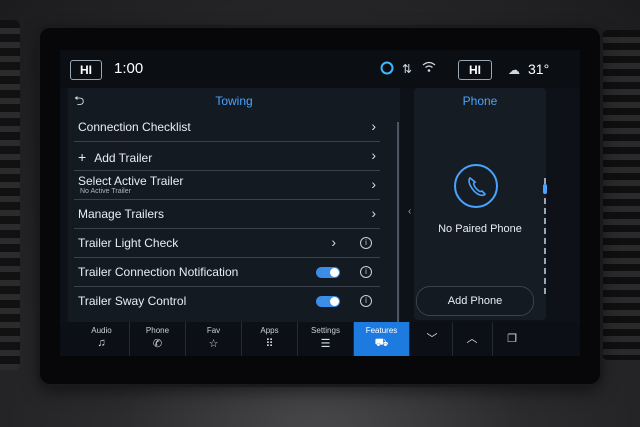 This screenshot has width=640, height=427. I want to click on wifi-icon, so click(429, 69).